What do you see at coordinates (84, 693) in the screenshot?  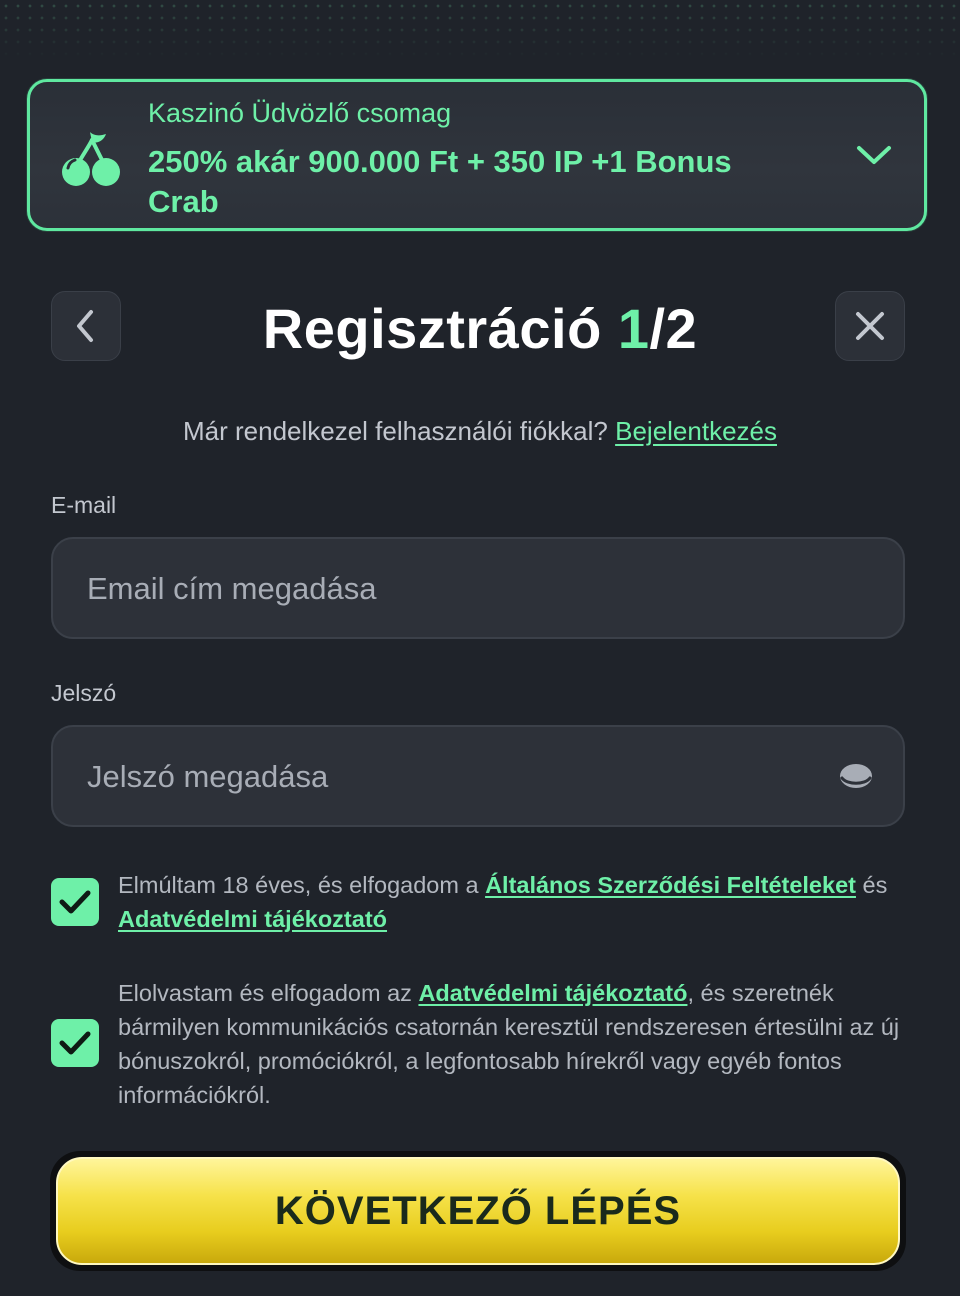 I see `password-label: Jelszó` at bounding box center [84, 693].